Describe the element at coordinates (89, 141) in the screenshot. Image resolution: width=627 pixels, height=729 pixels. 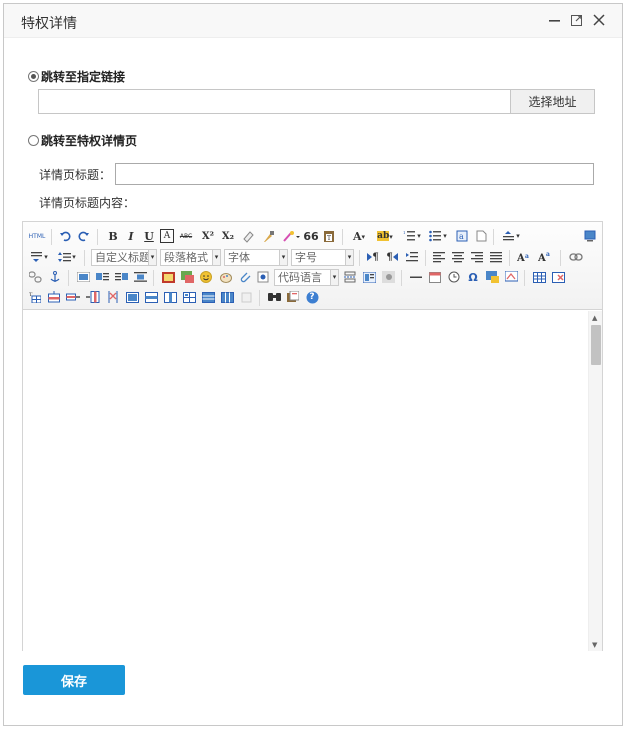
I see `detail-option-label: 跳转至特权详情页` at that location.